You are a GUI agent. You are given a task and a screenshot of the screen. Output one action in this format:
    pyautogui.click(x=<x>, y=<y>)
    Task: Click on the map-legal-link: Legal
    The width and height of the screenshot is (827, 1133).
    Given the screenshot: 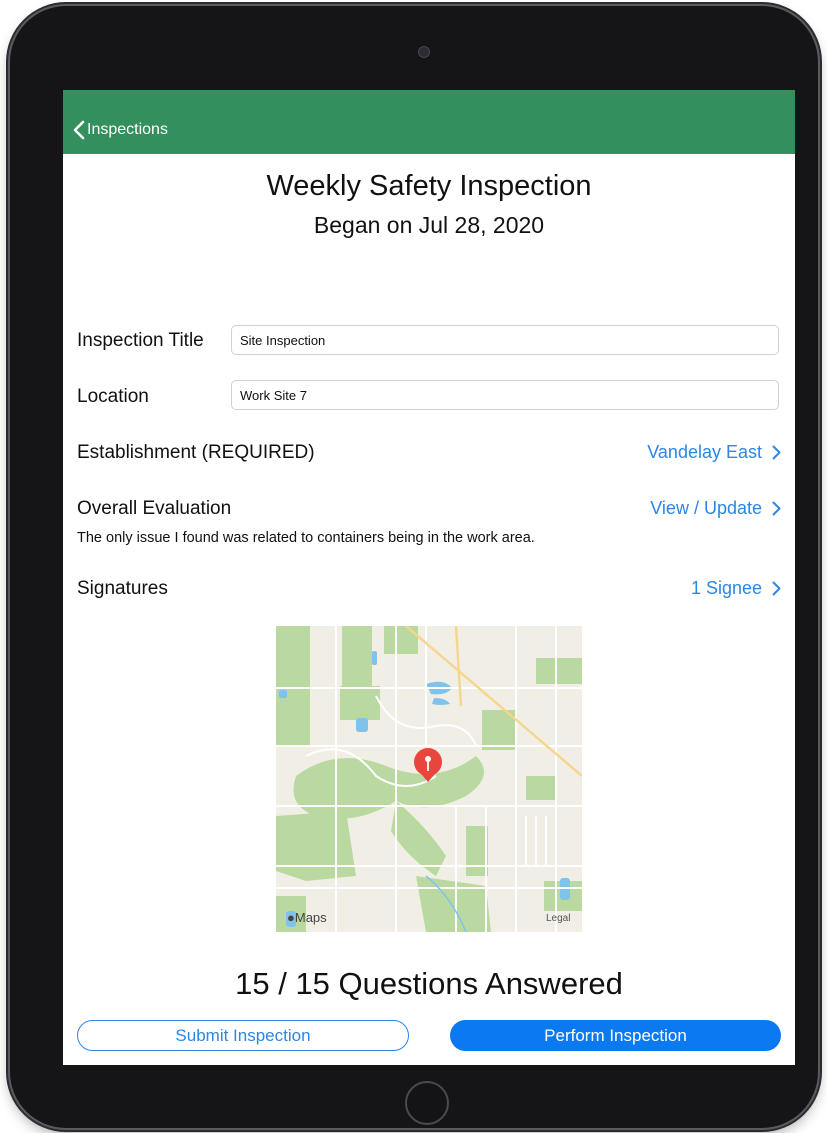 What is the action you would take?
    pyautogui.click(x=558, y=918)
    